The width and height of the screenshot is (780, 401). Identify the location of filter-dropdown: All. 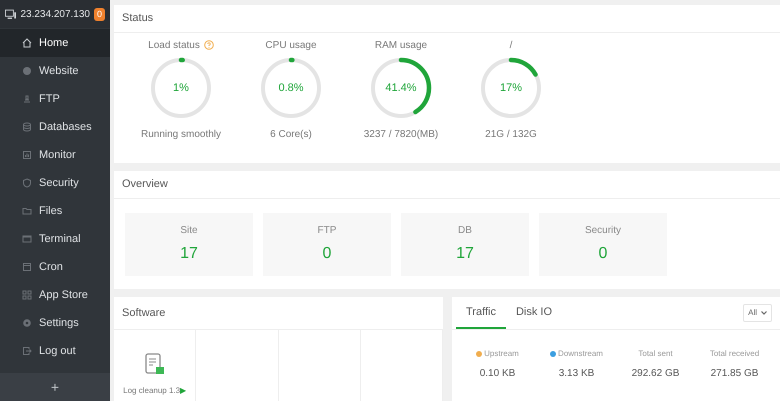
(757, 313).